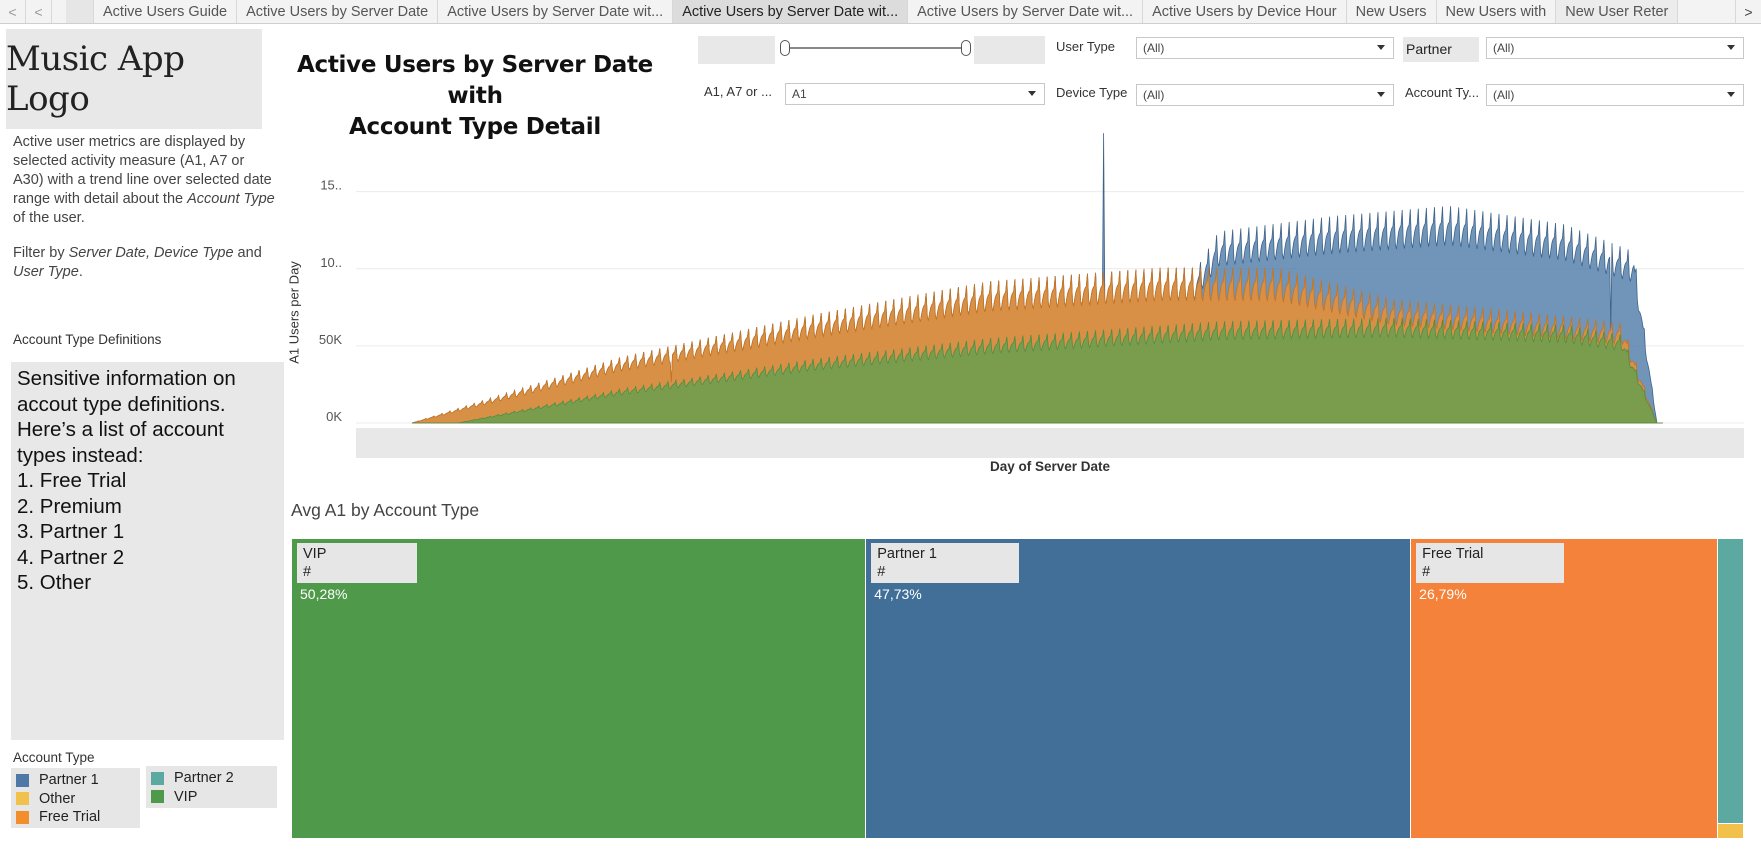 The height and width of the screenshot is (860, 1761). I want to click on treemap-cell-free-trial, so click(1564, 688).